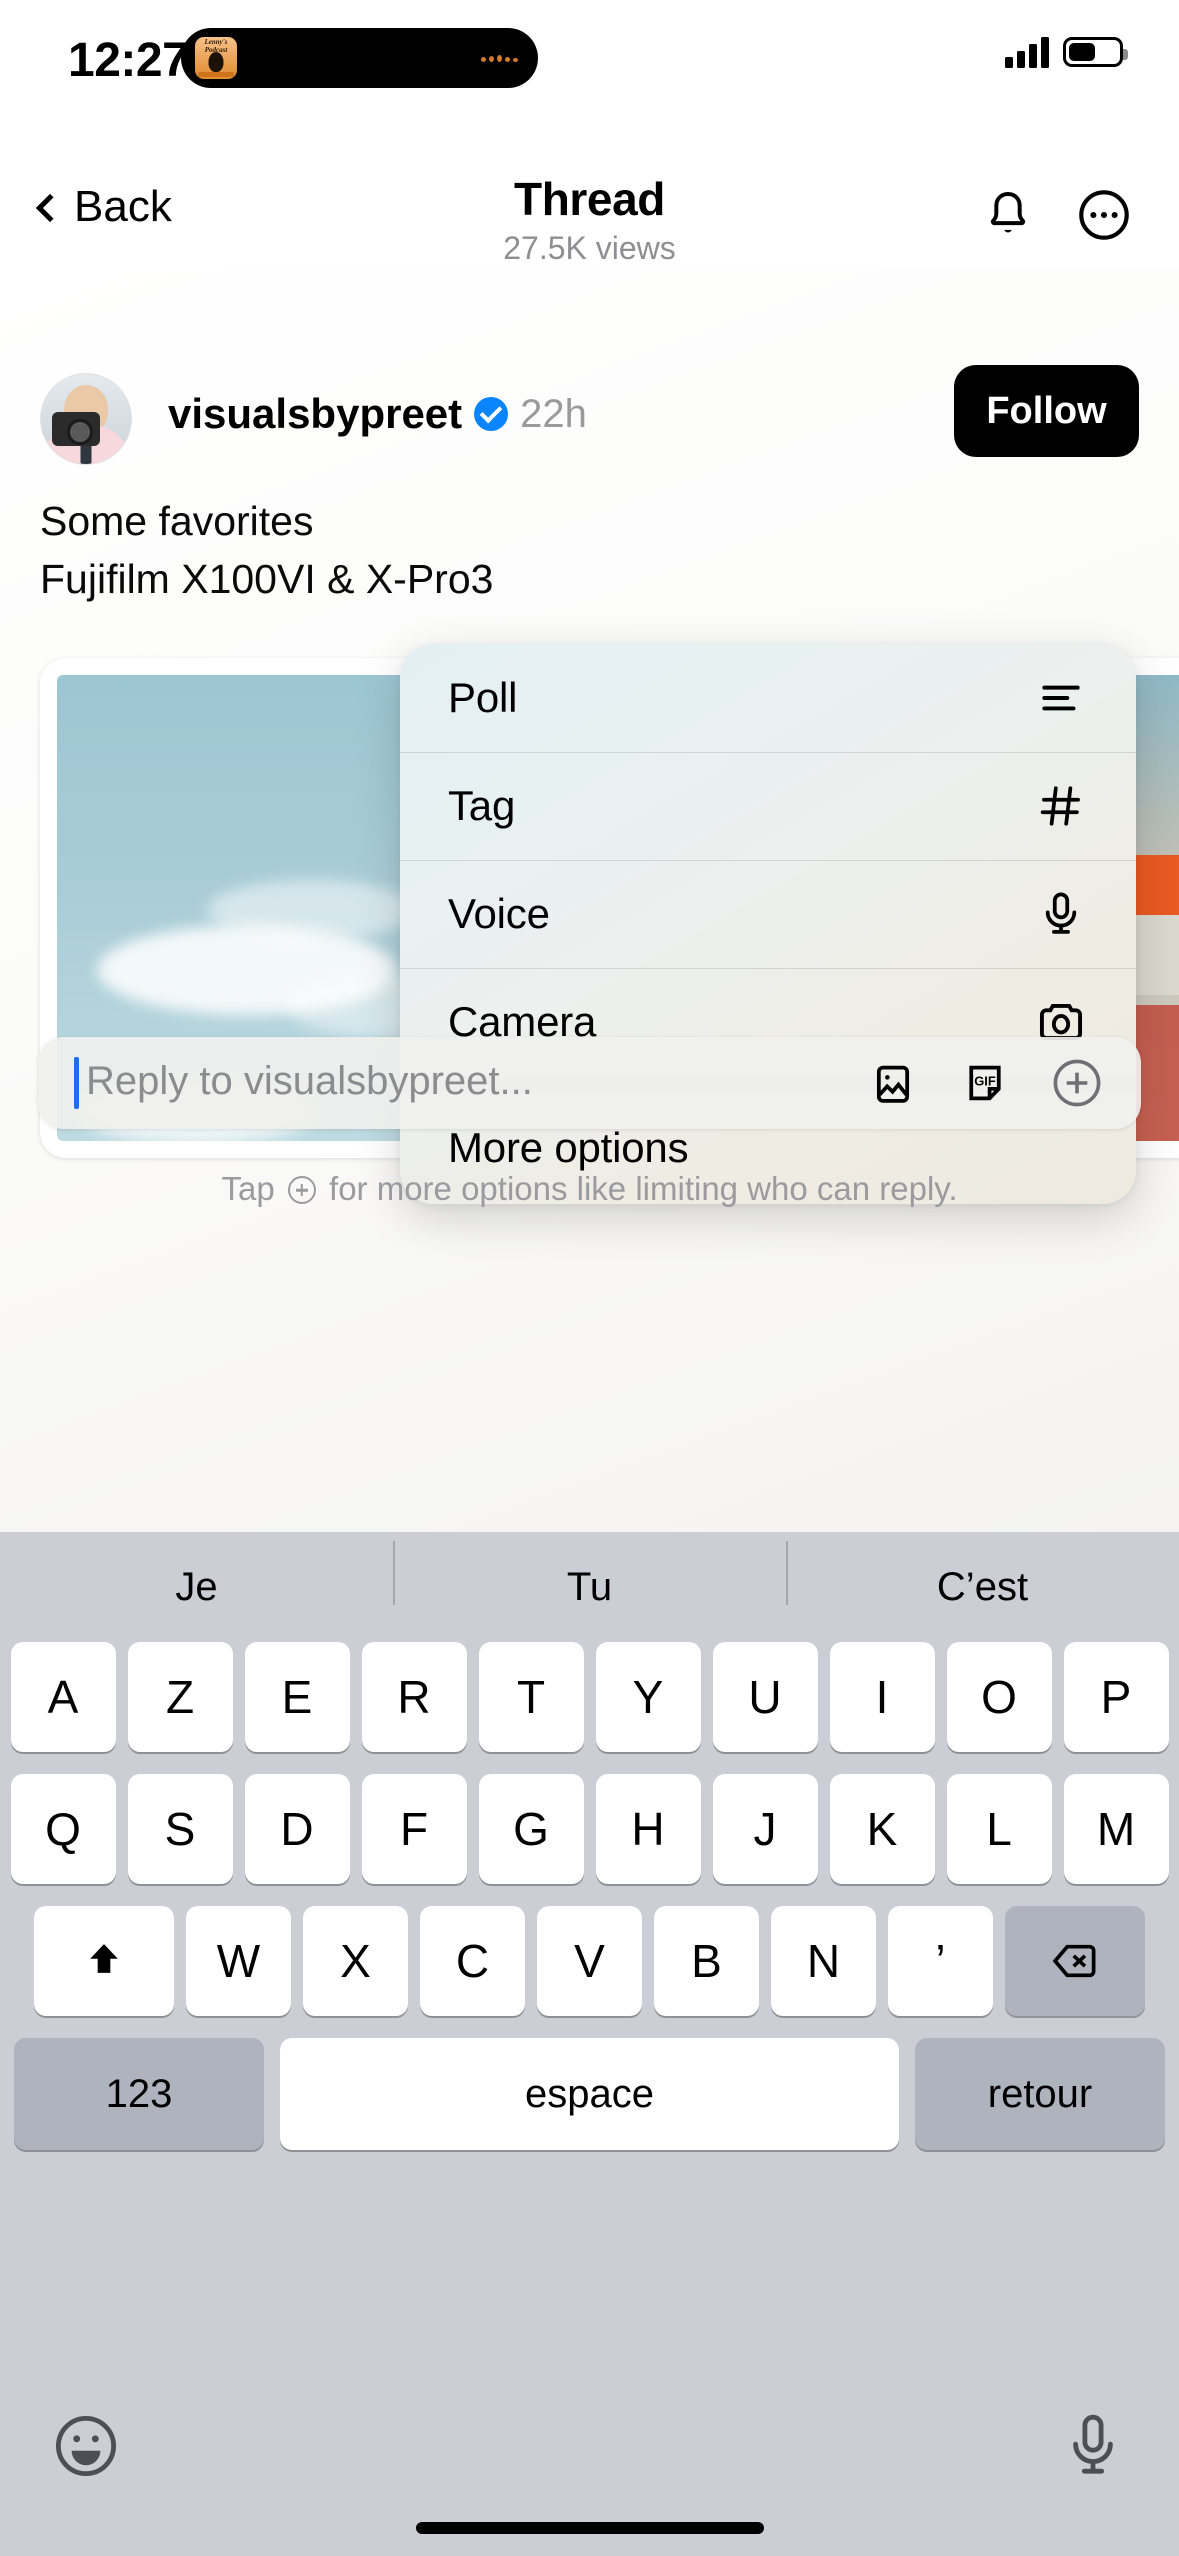 Image resolution: width=1179 pixels, height=2556 pixels. I want to click on dynamic-island: Lenny's Podcast, so click(359, 58).